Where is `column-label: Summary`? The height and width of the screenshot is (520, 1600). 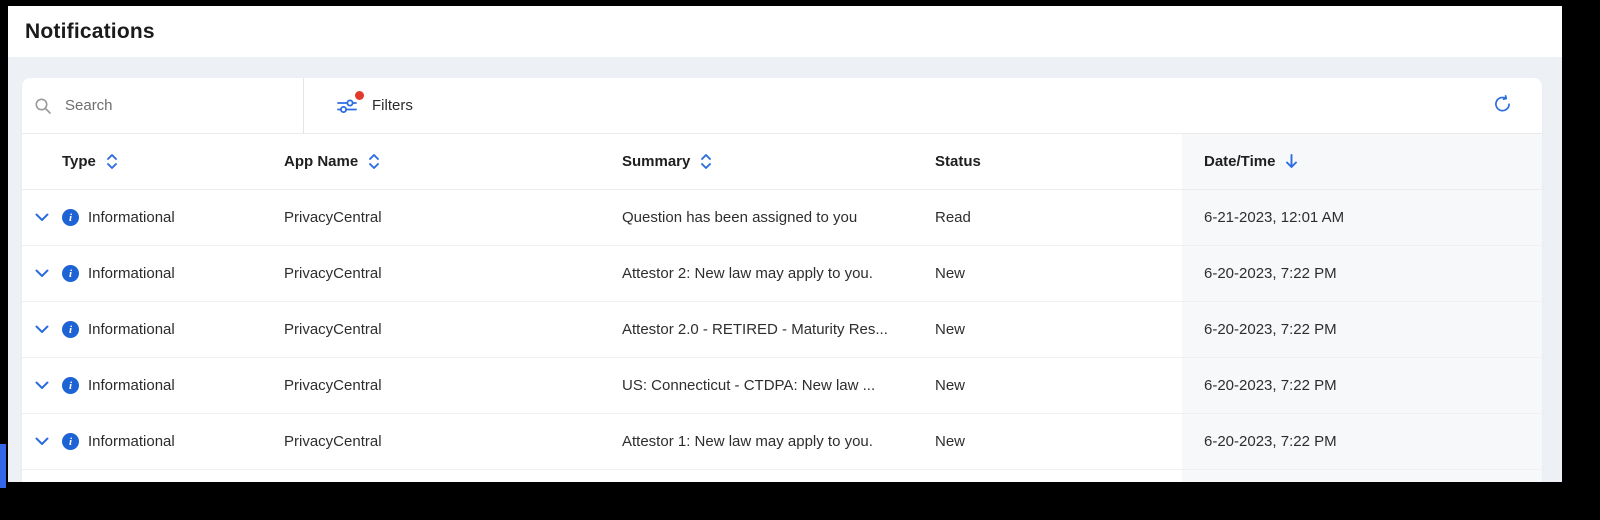
column-label: Summary is located at coordinates (656, 161).